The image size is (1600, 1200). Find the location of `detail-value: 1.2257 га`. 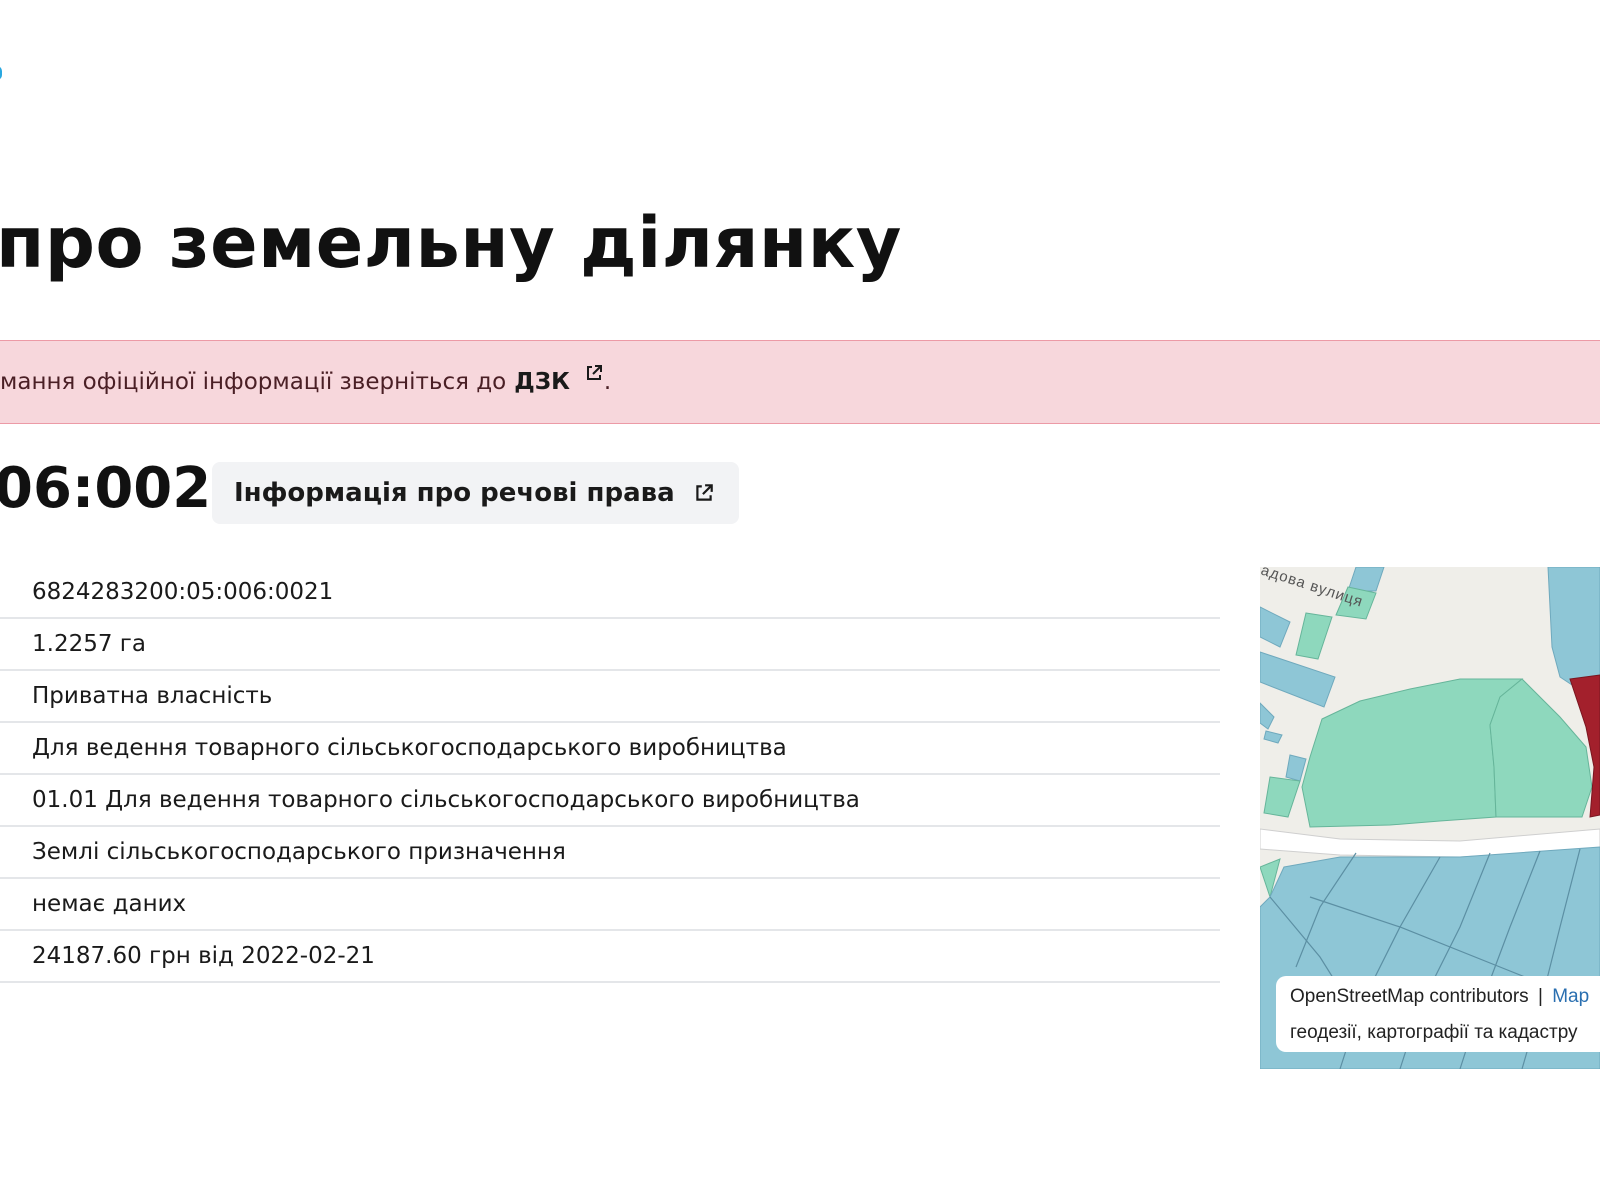

detail-value: 1.2257 га is located at coordinates (610, 644).